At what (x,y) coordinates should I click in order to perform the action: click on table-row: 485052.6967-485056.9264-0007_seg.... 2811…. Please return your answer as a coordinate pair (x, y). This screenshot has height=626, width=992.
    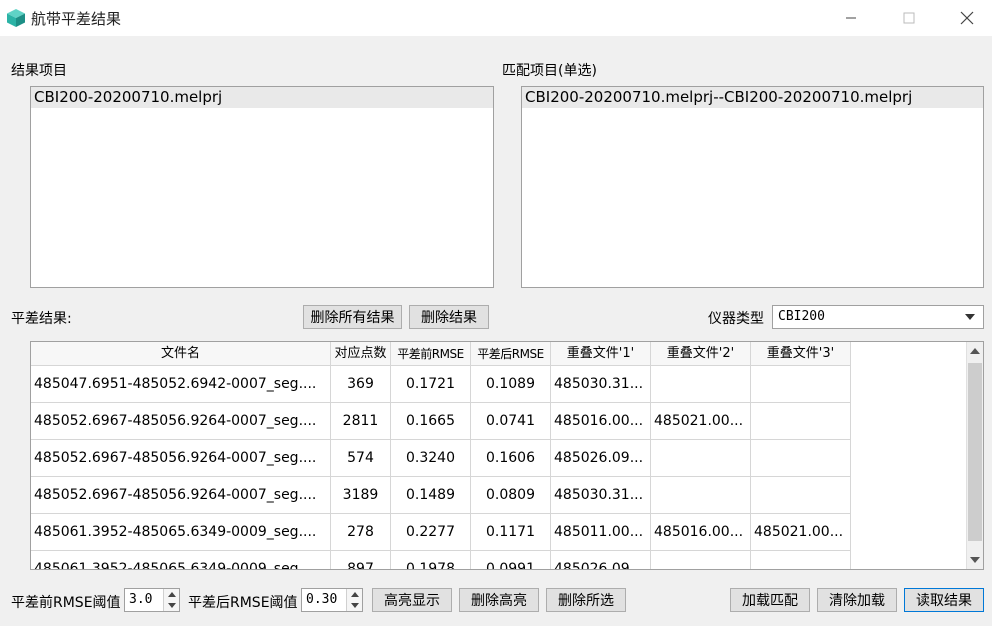
    Looking at the image, I should click on (441, 421).